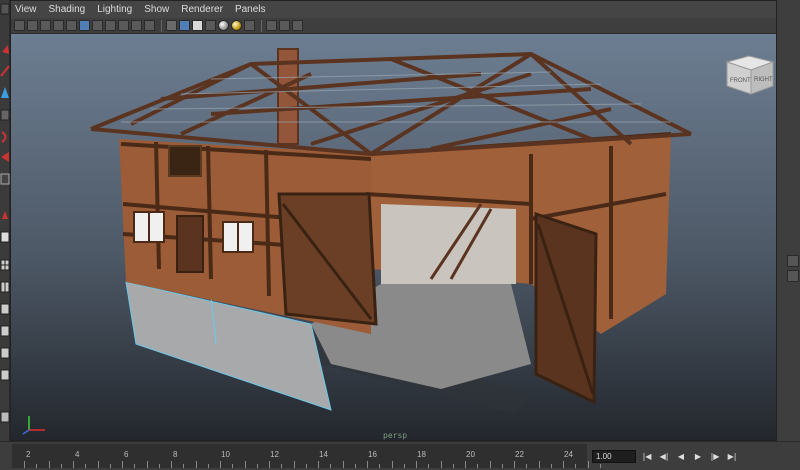 The height and width of the screenshot is (470, 800). Describe the element at coordinates (250, 9) in the screenshot. I see `menu-panels: Panels` at that location.